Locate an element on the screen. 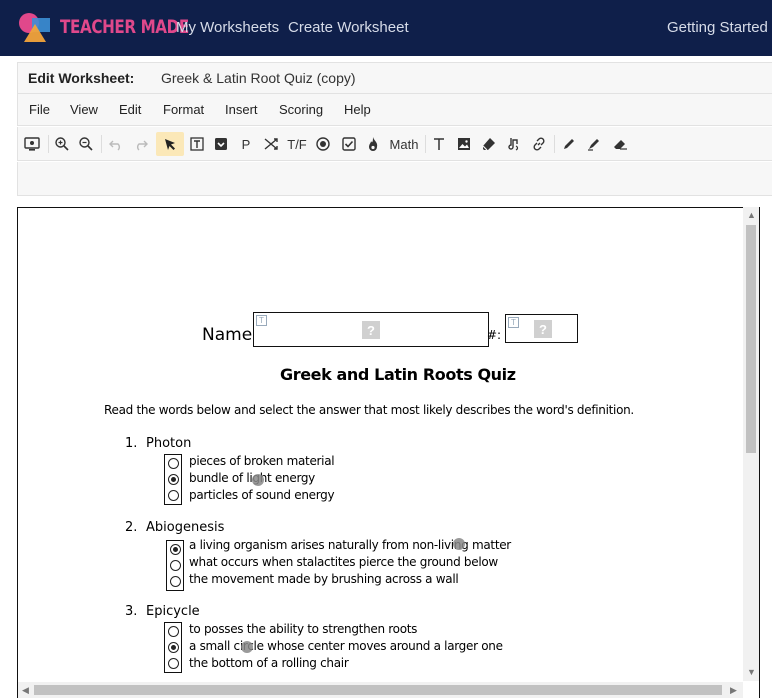 The width and height of the screenshot is (772, 698). whiteout-icon is located at coordinates (620, 144).